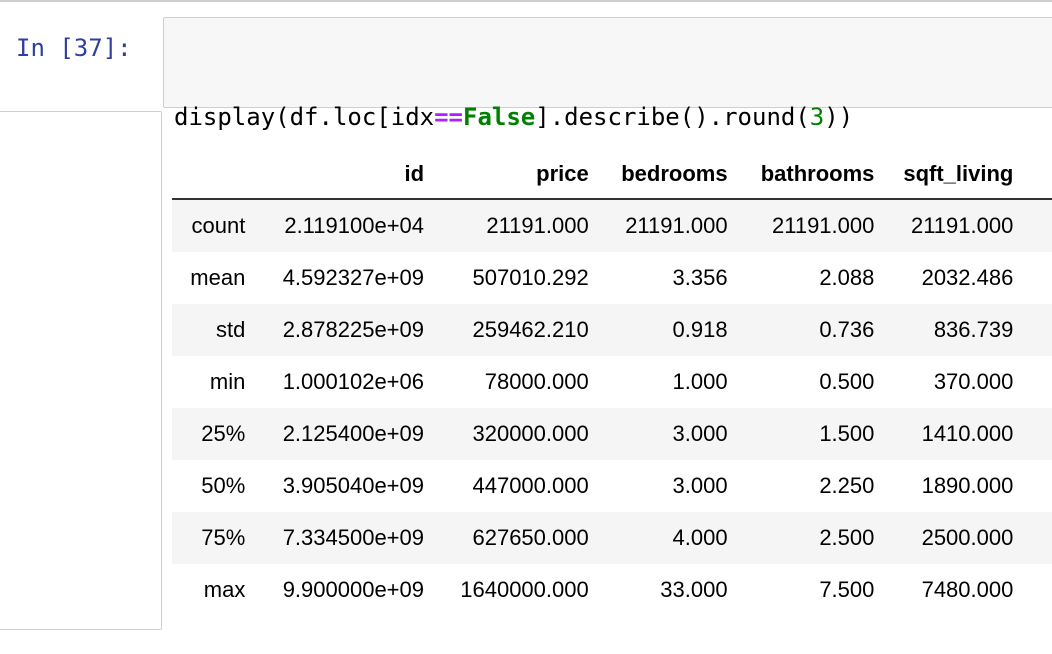  What do you see at coordinates (847, 485) in the screenshot?
I see `table-cell: 2.250` at bounding box center [847, 485].